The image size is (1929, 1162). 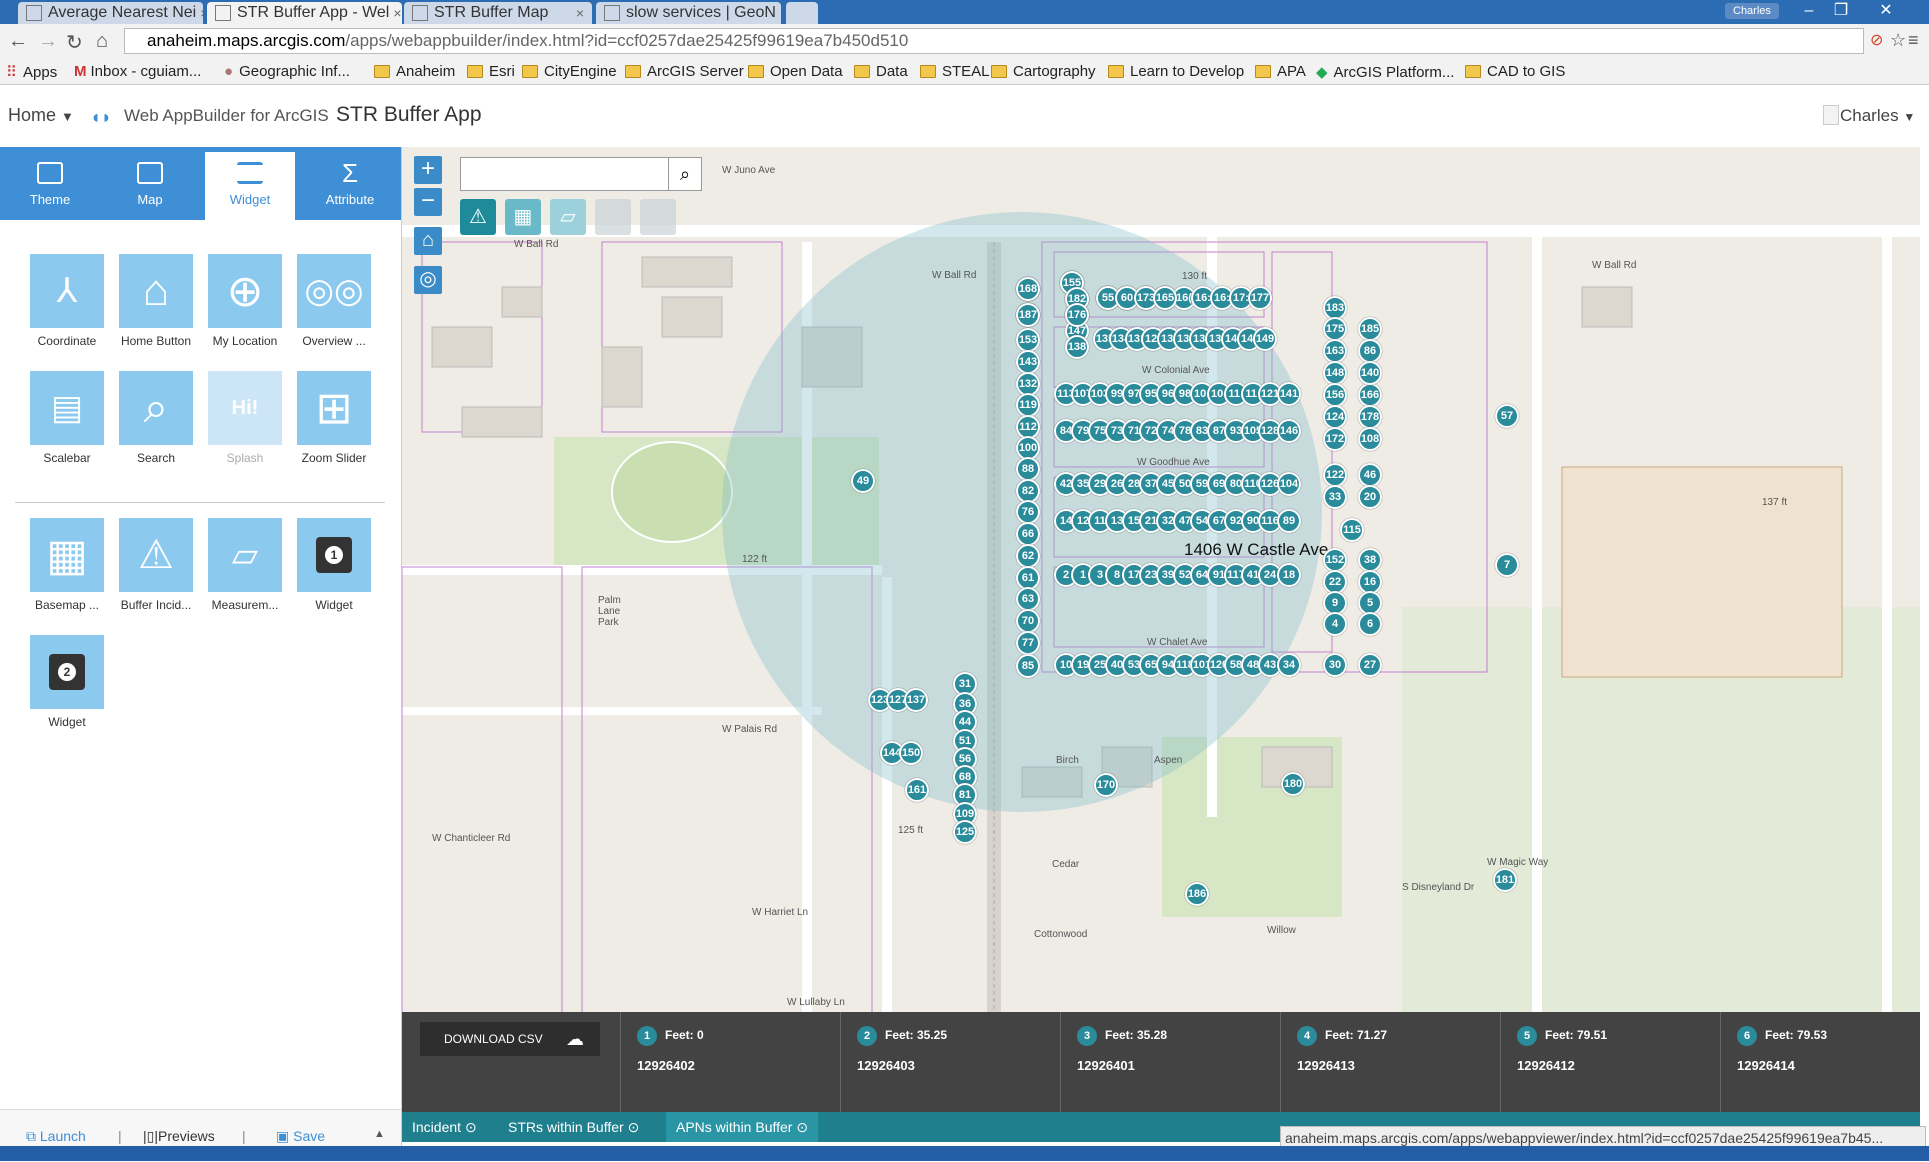 What do you see at coordinates (685, 174) in the screenshot?
I see `map-search-button: ⌕` at bounding box center [685, 174].